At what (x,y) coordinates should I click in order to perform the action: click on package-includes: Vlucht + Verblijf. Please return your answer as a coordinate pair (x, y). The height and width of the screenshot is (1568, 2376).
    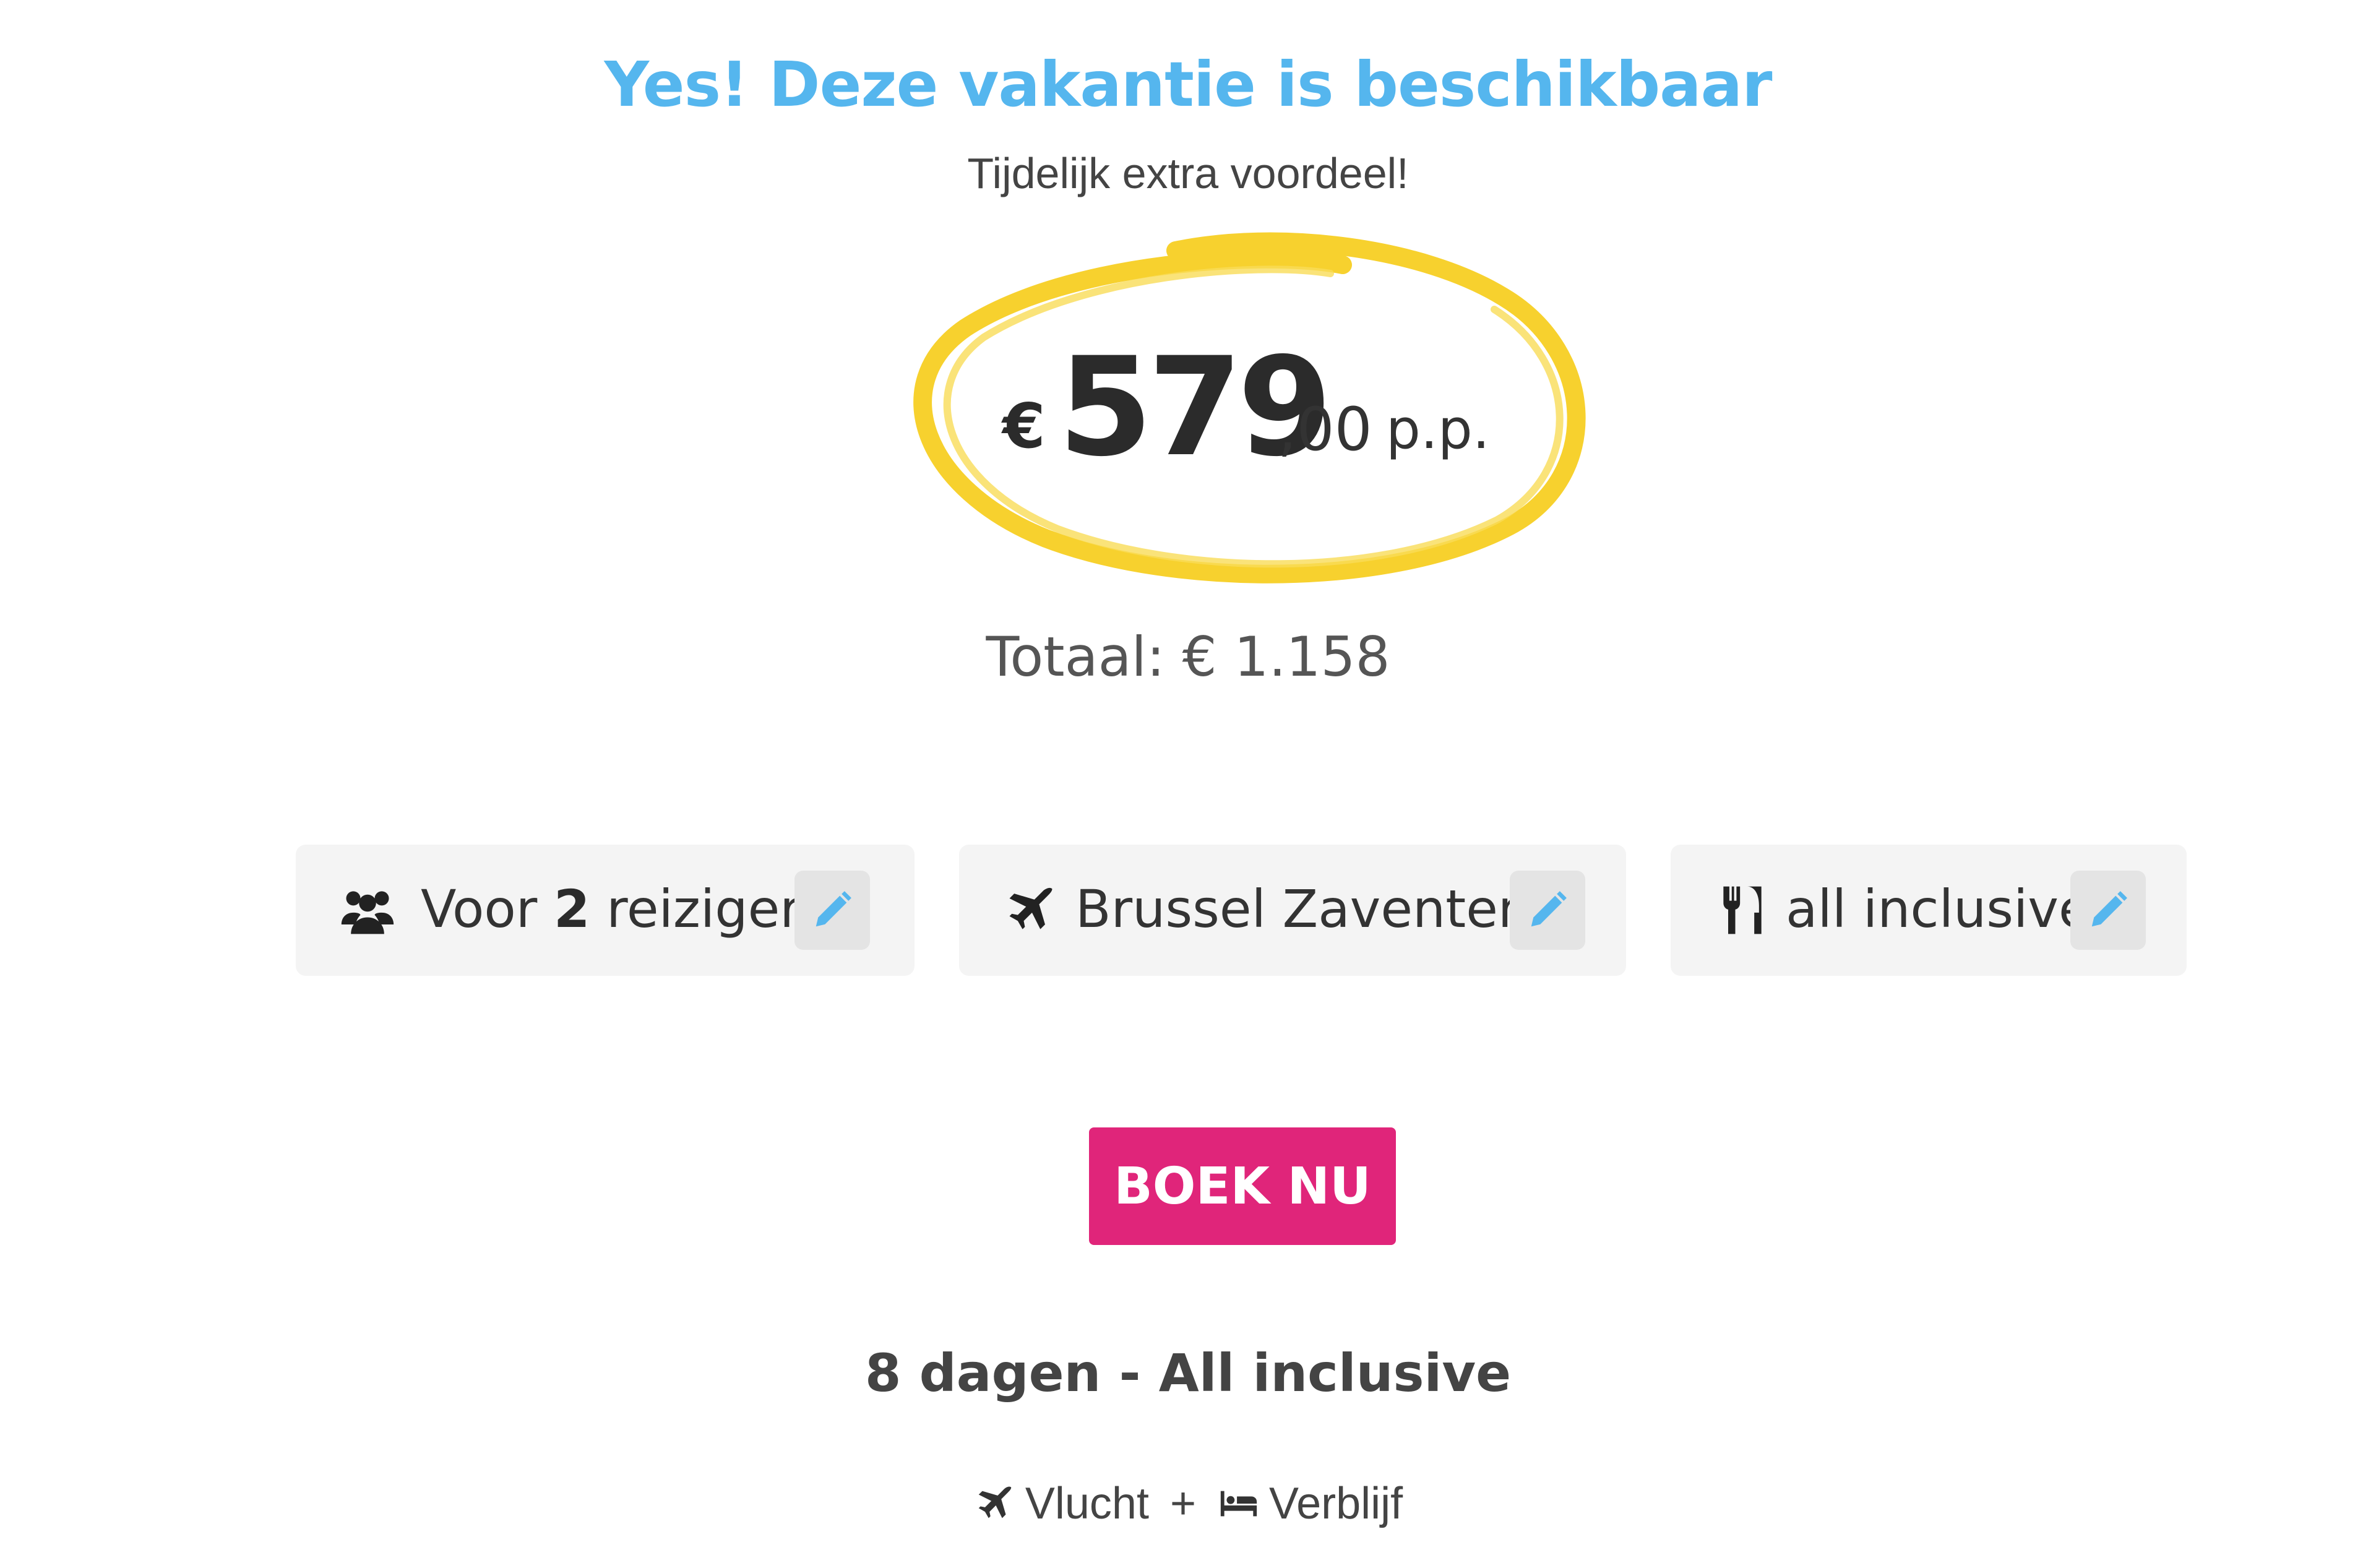
    Looking at the image, I should click on (1188, 1504).